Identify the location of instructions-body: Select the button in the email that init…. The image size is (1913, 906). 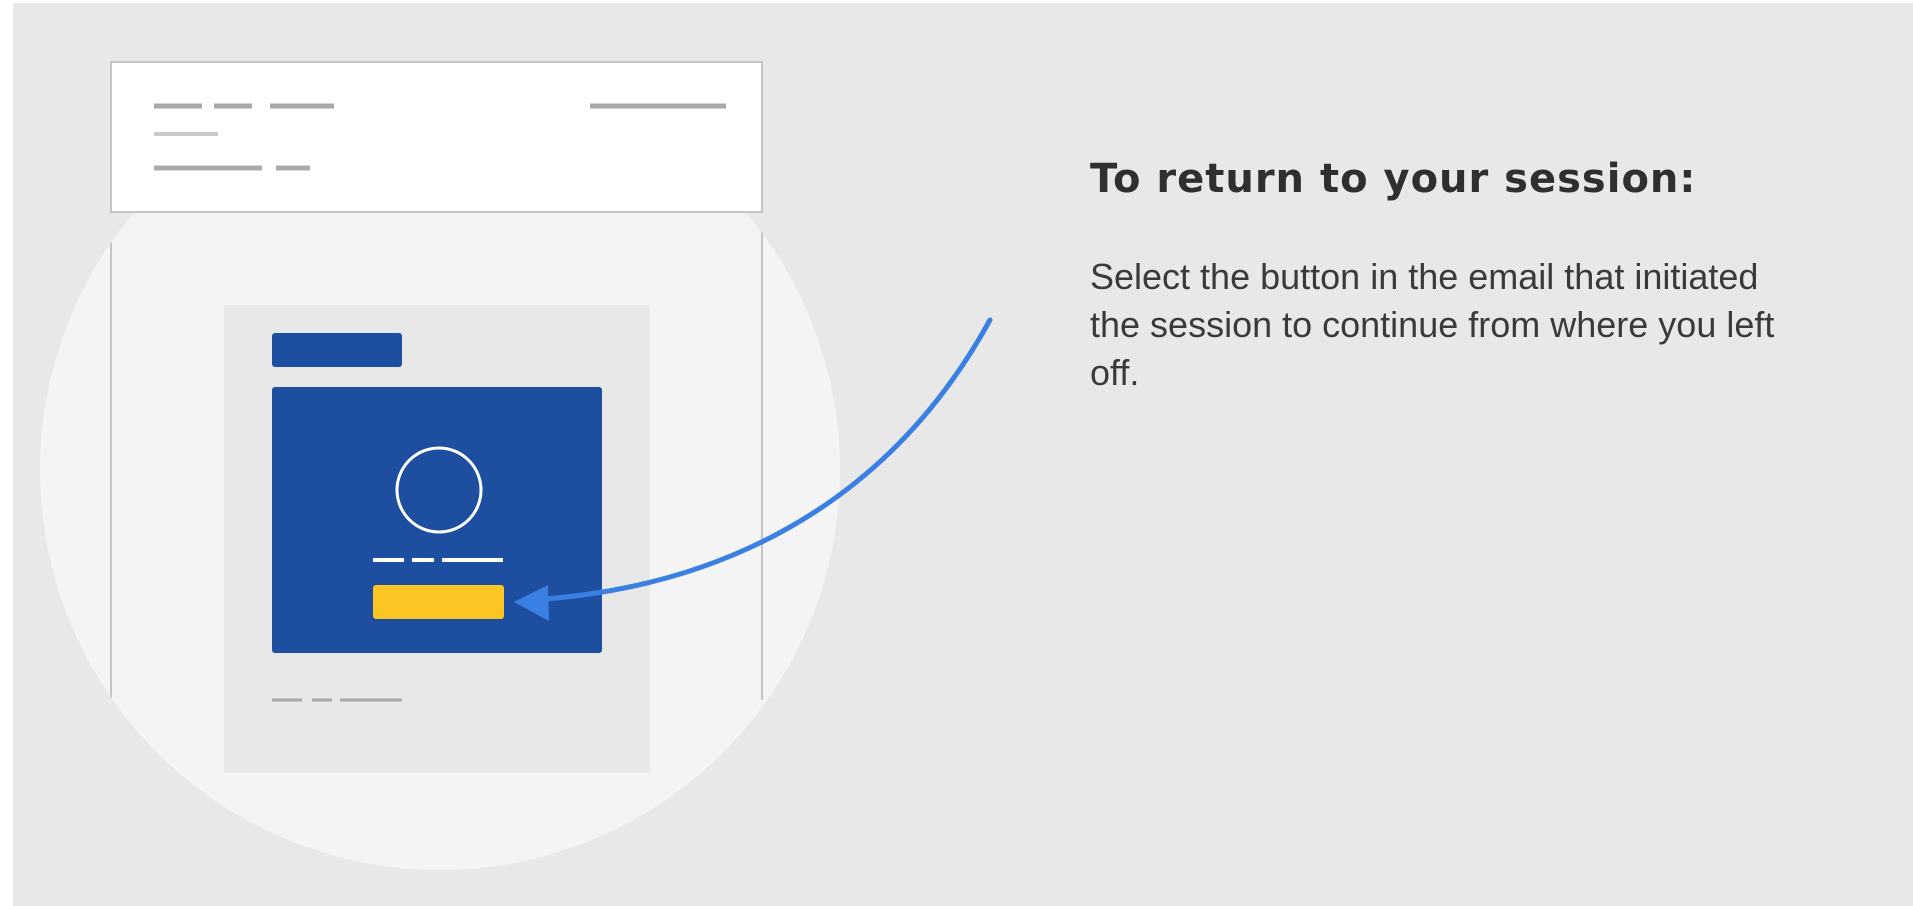
(1432, 324).